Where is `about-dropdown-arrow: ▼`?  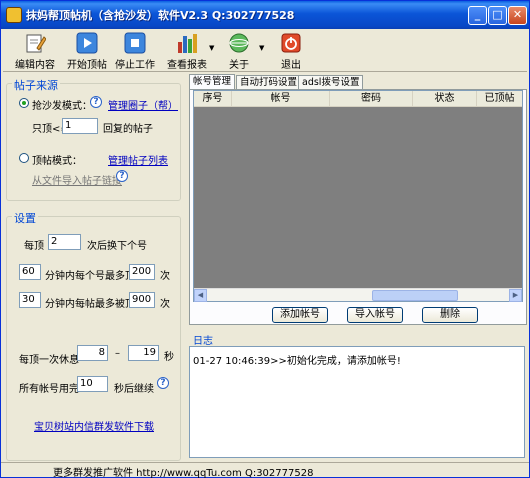 about-dropdown-arrow: ▼ is located at coordinates (261, 48).